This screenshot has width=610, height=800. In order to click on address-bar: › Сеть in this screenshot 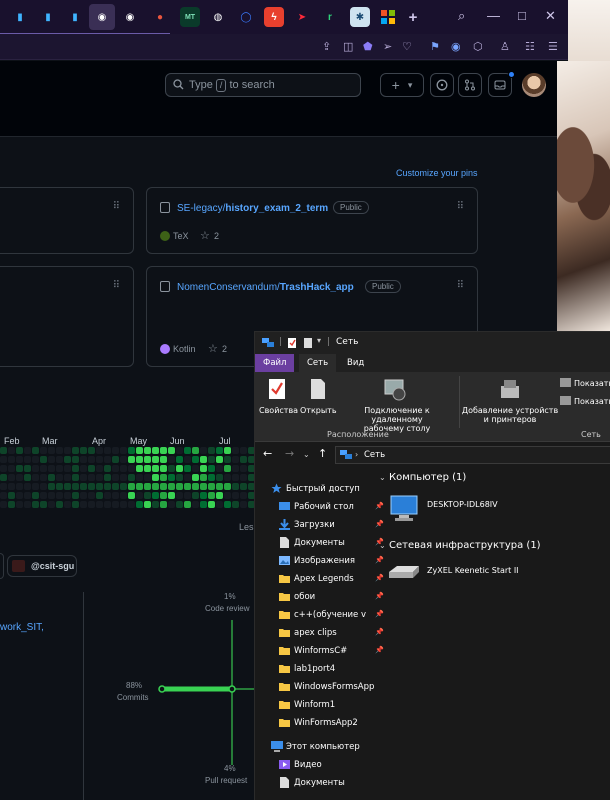, I will do `click(472, 455)`.